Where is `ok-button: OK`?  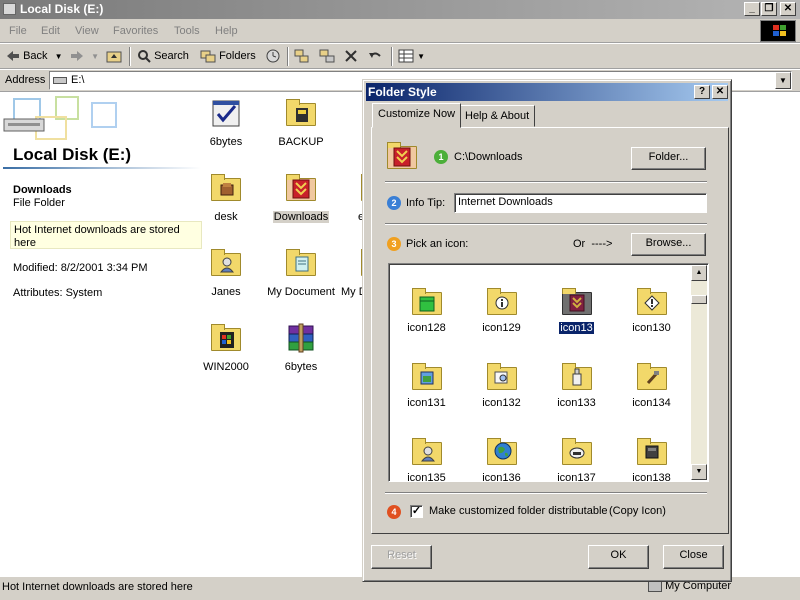
ok-button: OK is located at coordinates (618, 557).